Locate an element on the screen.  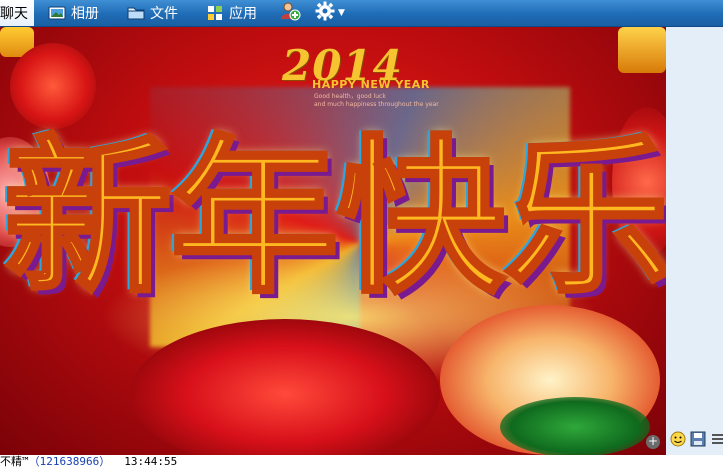
more-icon is located at coordinates (716, 441).